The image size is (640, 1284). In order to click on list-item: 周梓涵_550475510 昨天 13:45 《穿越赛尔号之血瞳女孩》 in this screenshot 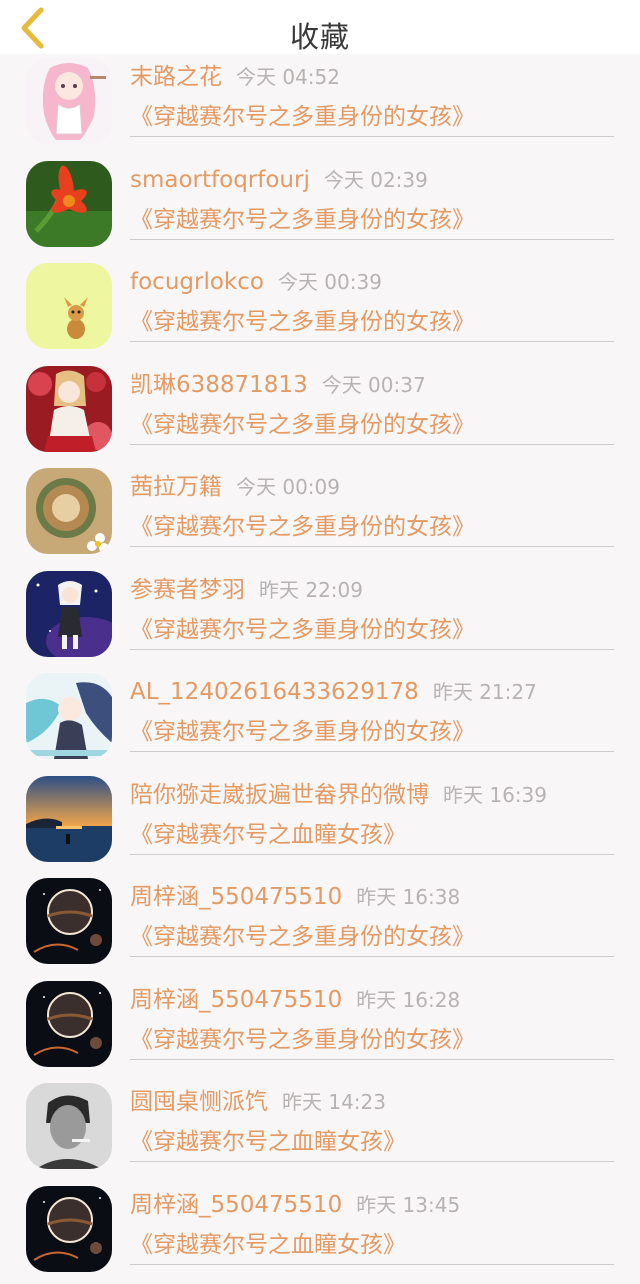, I will do `click(320, 1233)`.